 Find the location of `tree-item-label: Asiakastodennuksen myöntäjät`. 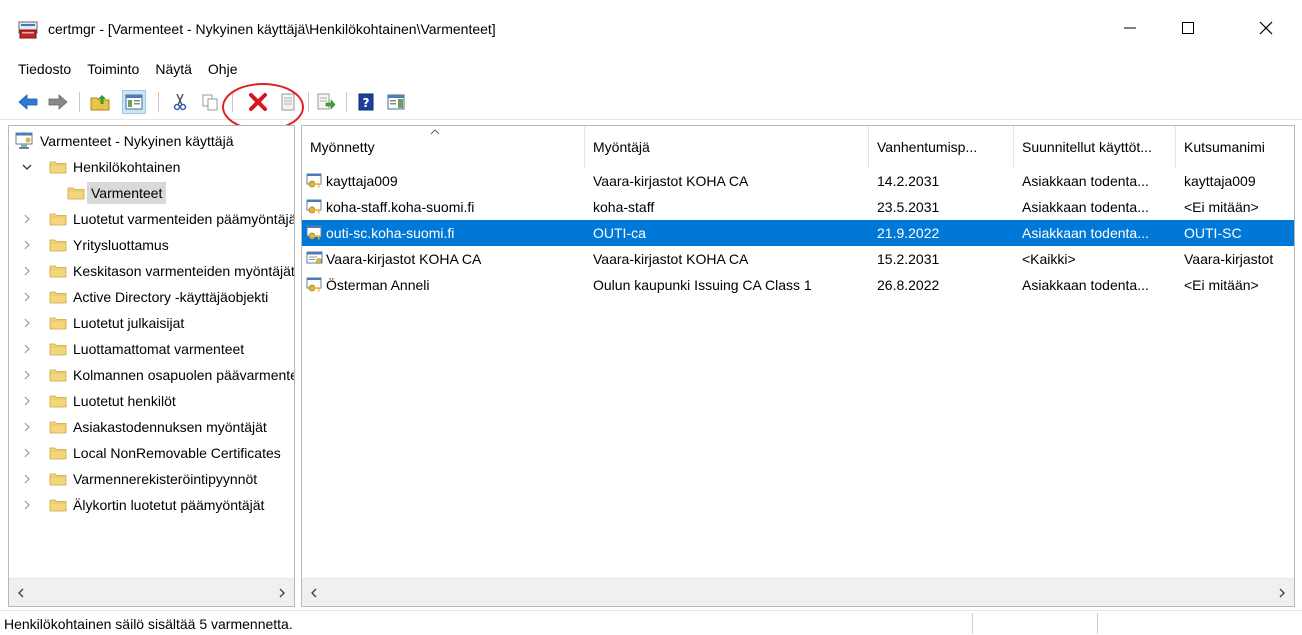

tree-item-label: Asiakastodennuksen myöntäjät is located at coordinates (170, 427).